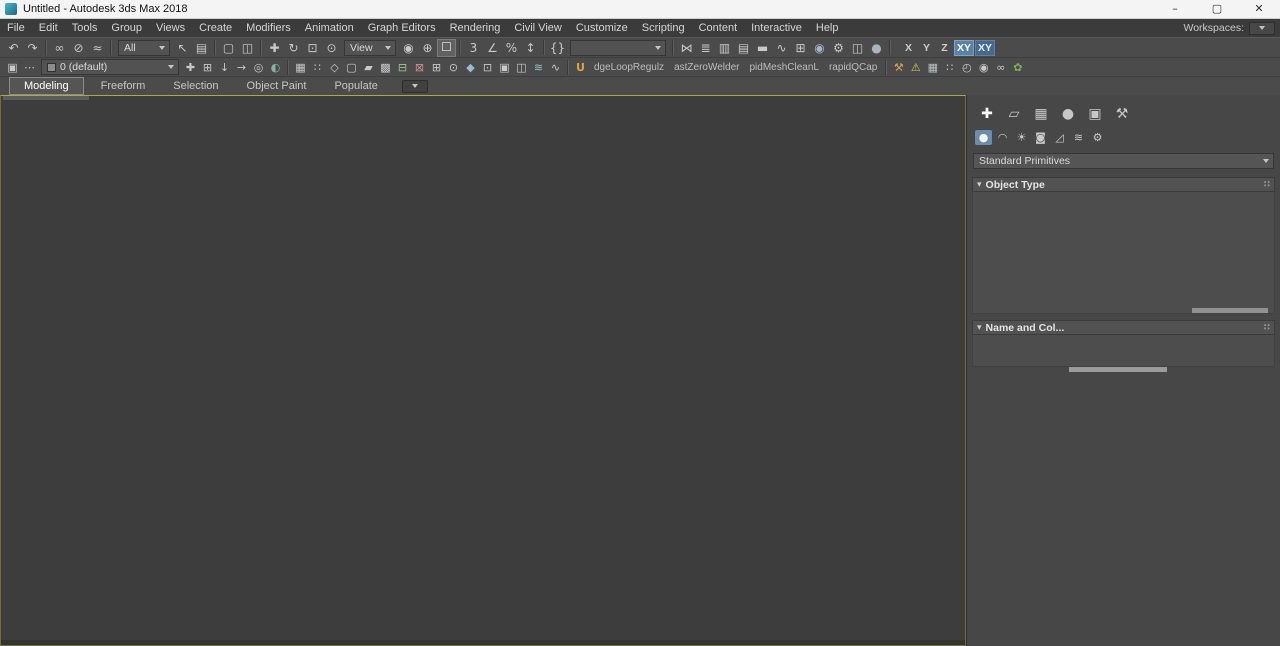 The height and width of the screenshot is (646, 1280). Describe the element at coordinates (915, 67) in the screenshot. I see `warning-icon: ⚠` at that location.